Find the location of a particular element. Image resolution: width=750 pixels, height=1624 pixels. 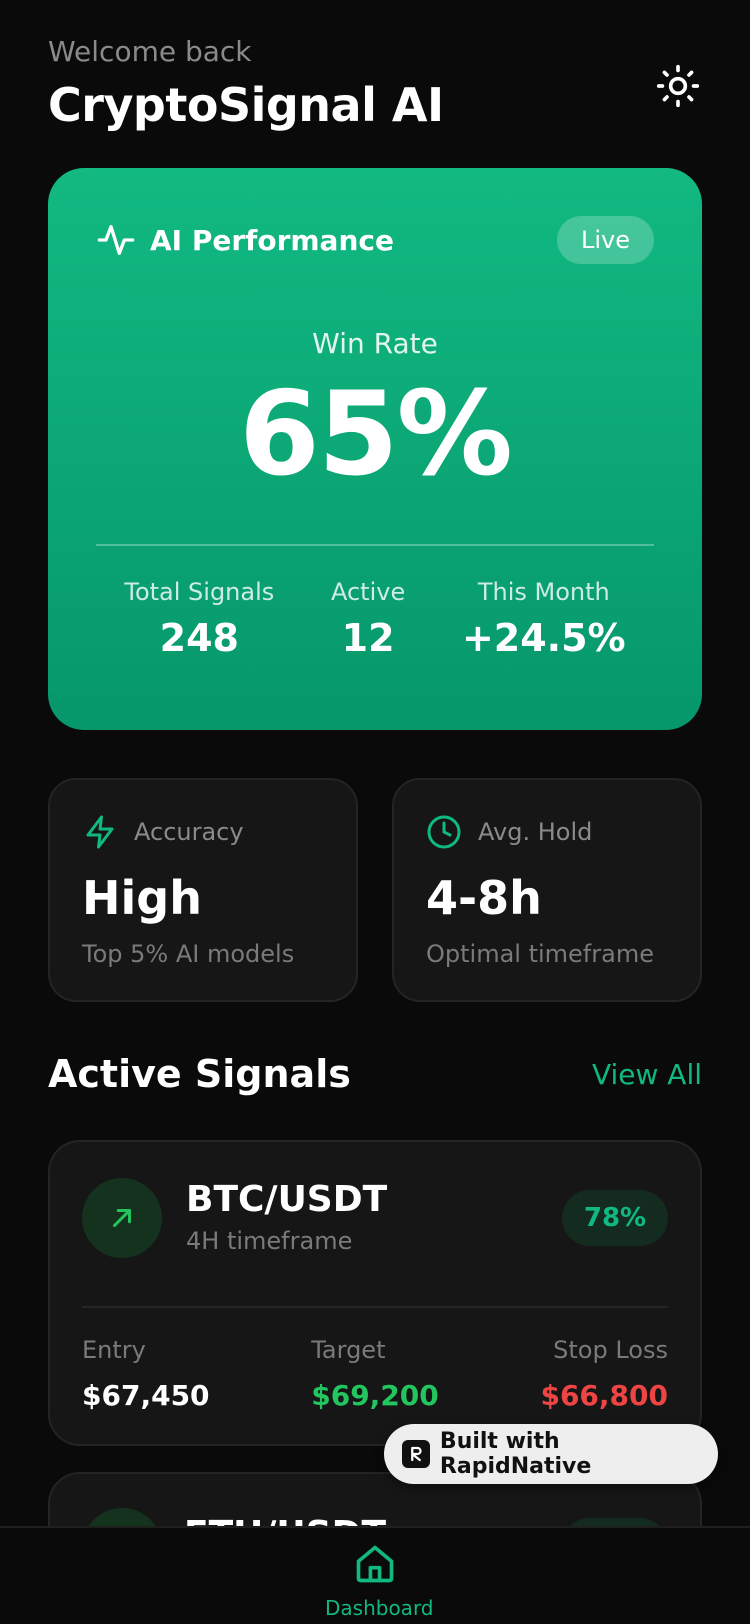

view-all-link: View All is located at coordinates (647, 1074).